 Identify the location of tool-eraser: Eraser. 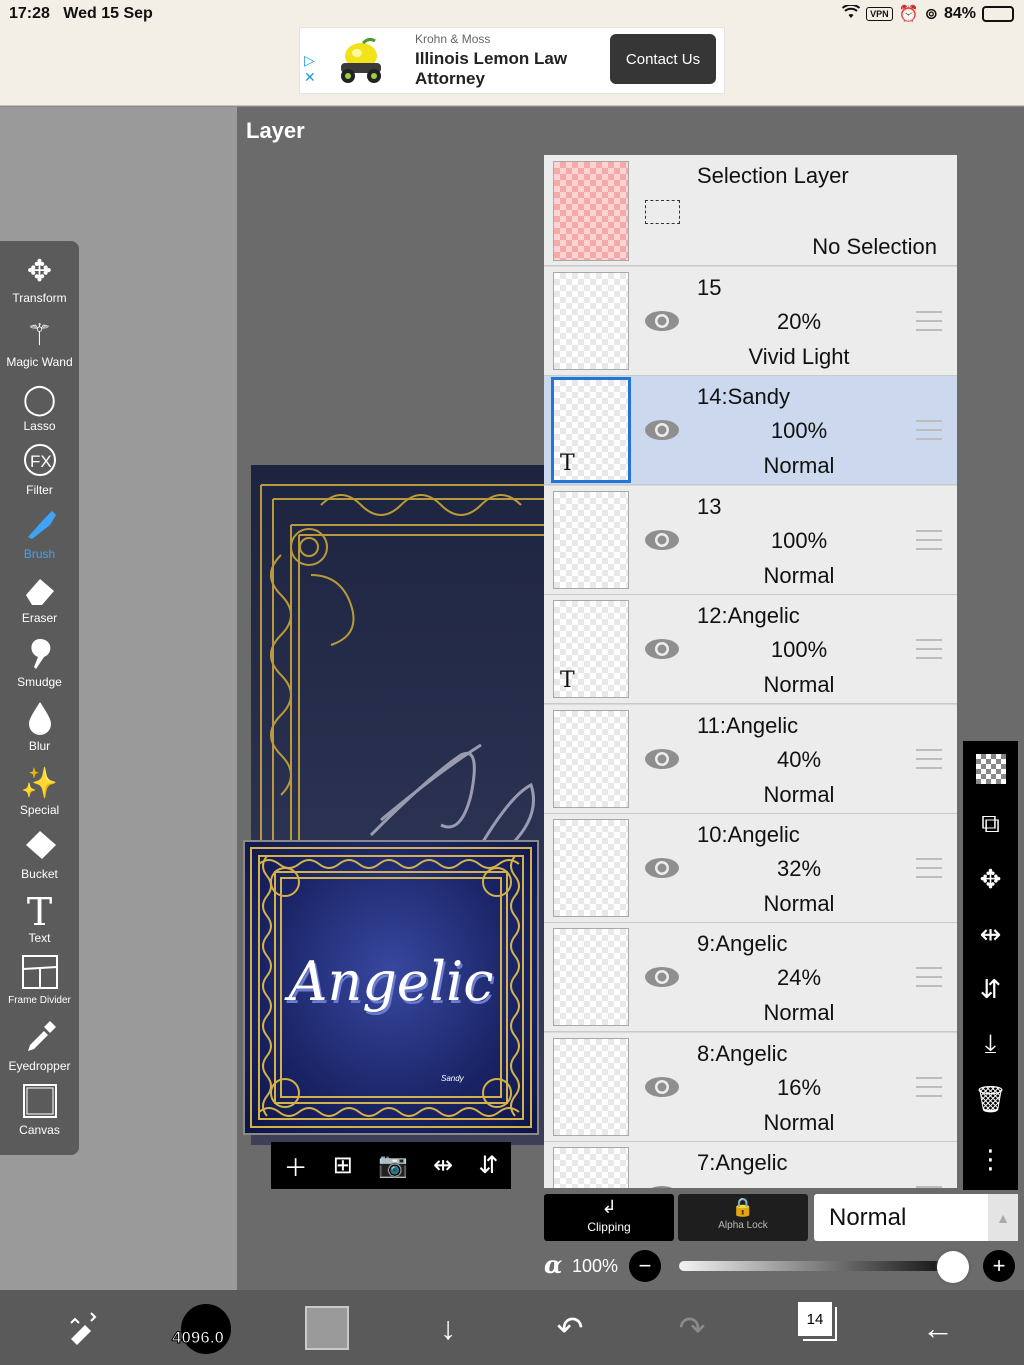
(39, 603).